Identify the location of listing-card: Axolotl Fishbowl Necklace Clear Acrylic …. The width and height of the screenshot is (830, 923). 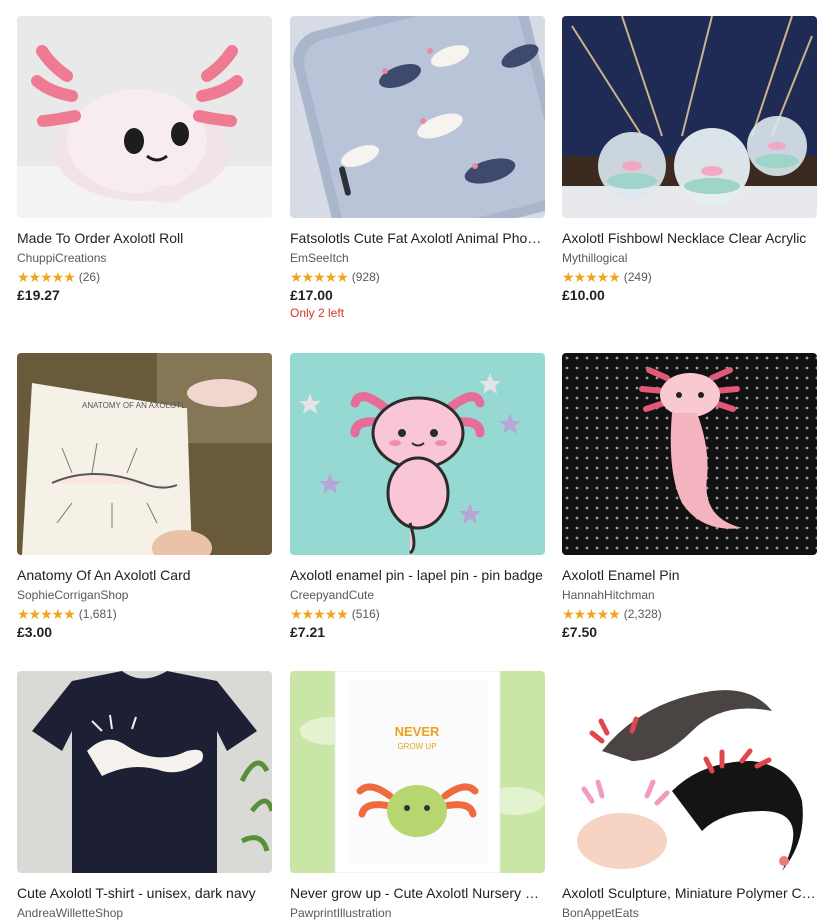
(689, 160).